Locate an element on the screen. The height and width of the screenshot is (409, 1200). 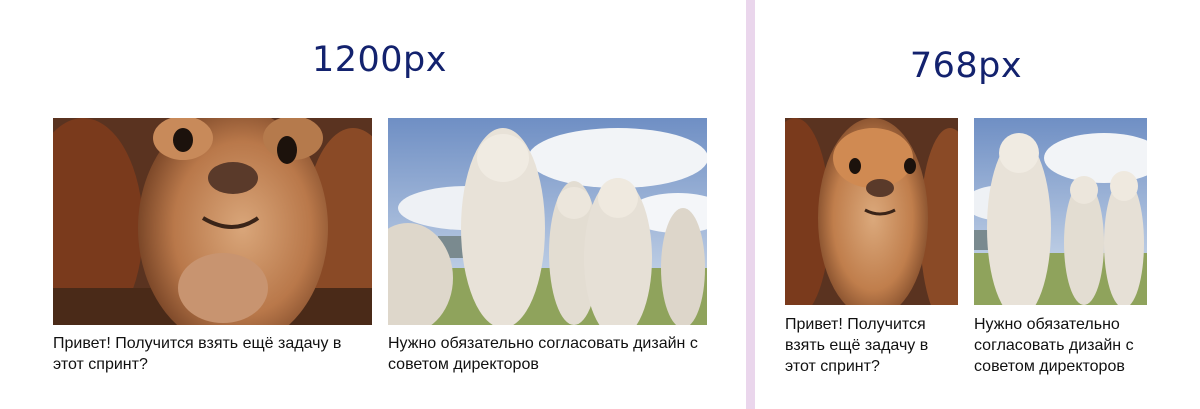
breakpoint-heading-tablet: 768px is located at coordinates (966, 66).